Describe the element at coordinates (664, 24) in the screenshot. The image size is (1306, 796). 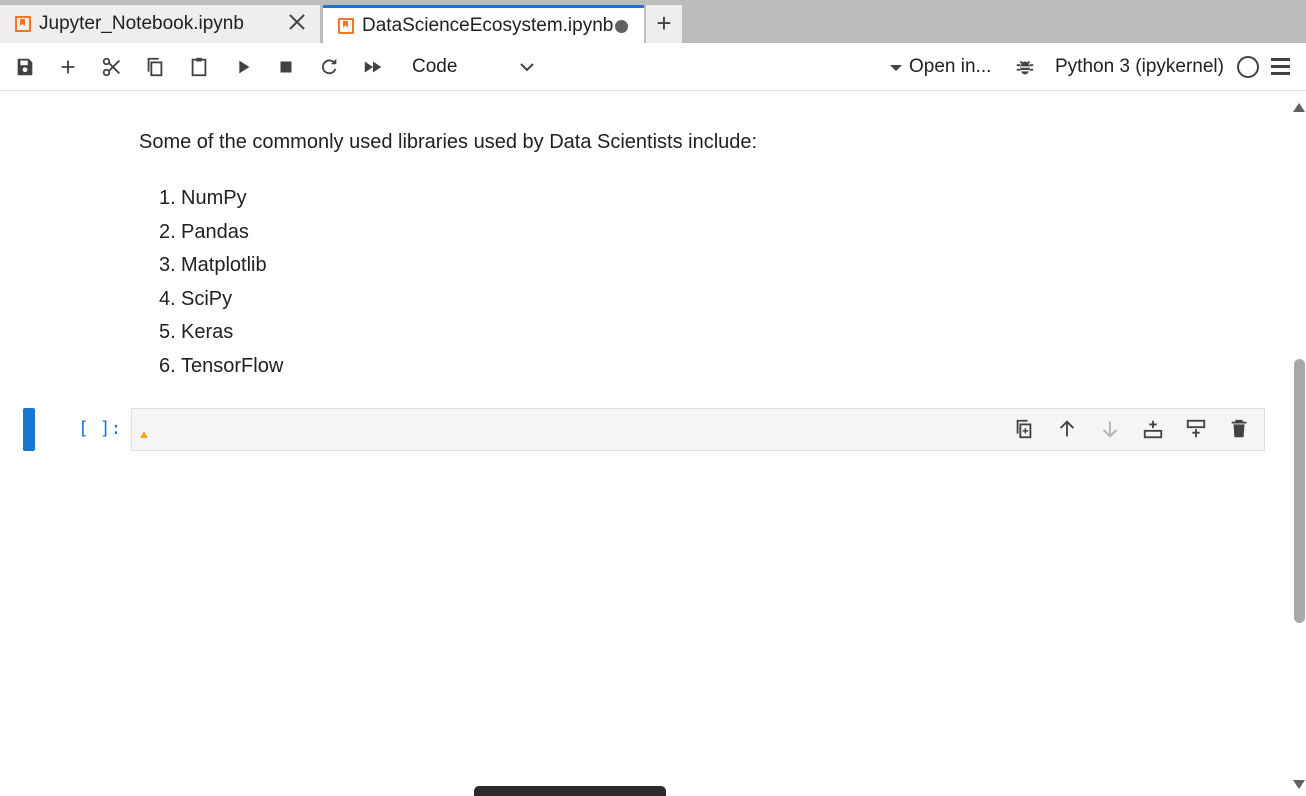
I see `new-tab-button: +` at that location.